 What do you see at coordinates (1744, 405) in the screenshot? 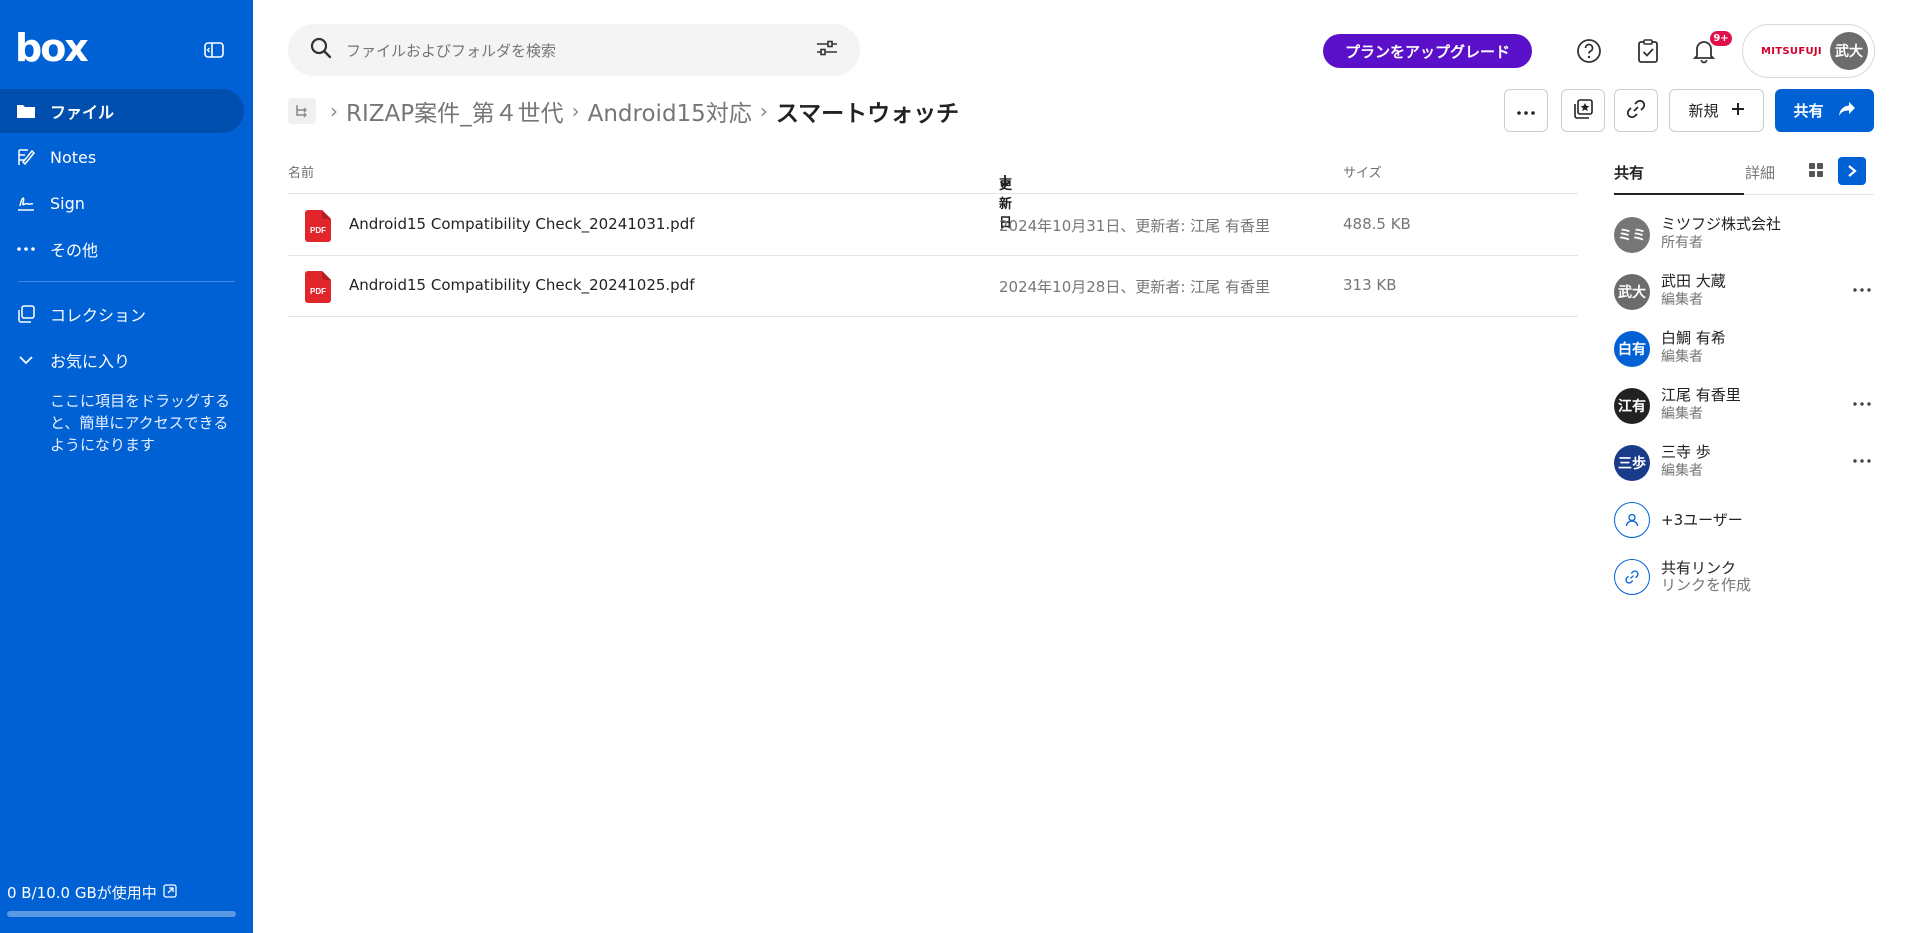
I see `collaborator-item: 江有 江尾 有香里 編集者` at bounding box center [1744, 405].